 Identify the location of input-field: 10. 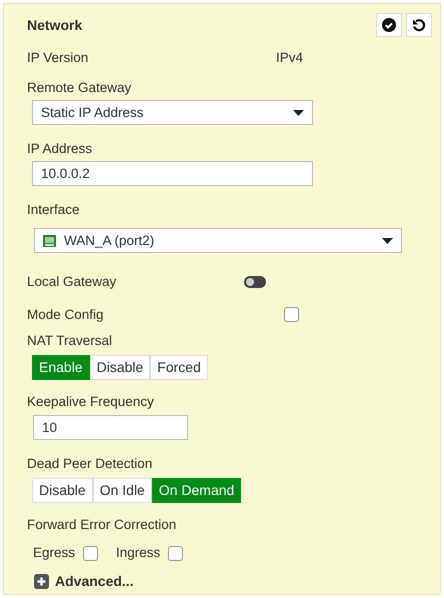
(110, 427).